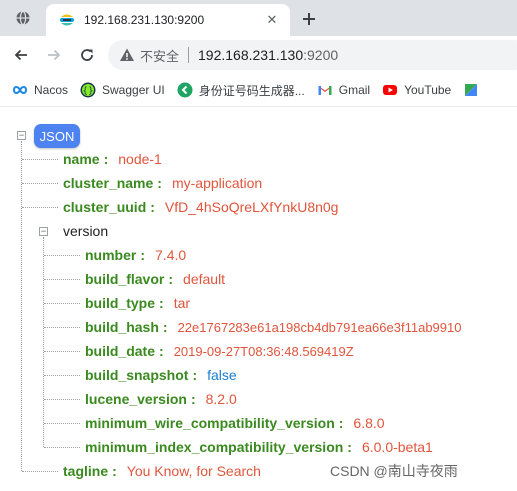 The height and width of the screenshot is (491, 517). I want to click on bookmark-maps, so click(474, 90).